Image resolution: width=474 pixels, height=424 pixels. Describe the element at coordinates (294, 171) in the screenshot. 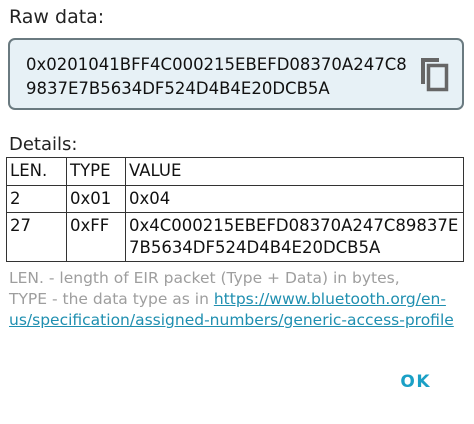

I see `column-header-value: VALUE` at that location.